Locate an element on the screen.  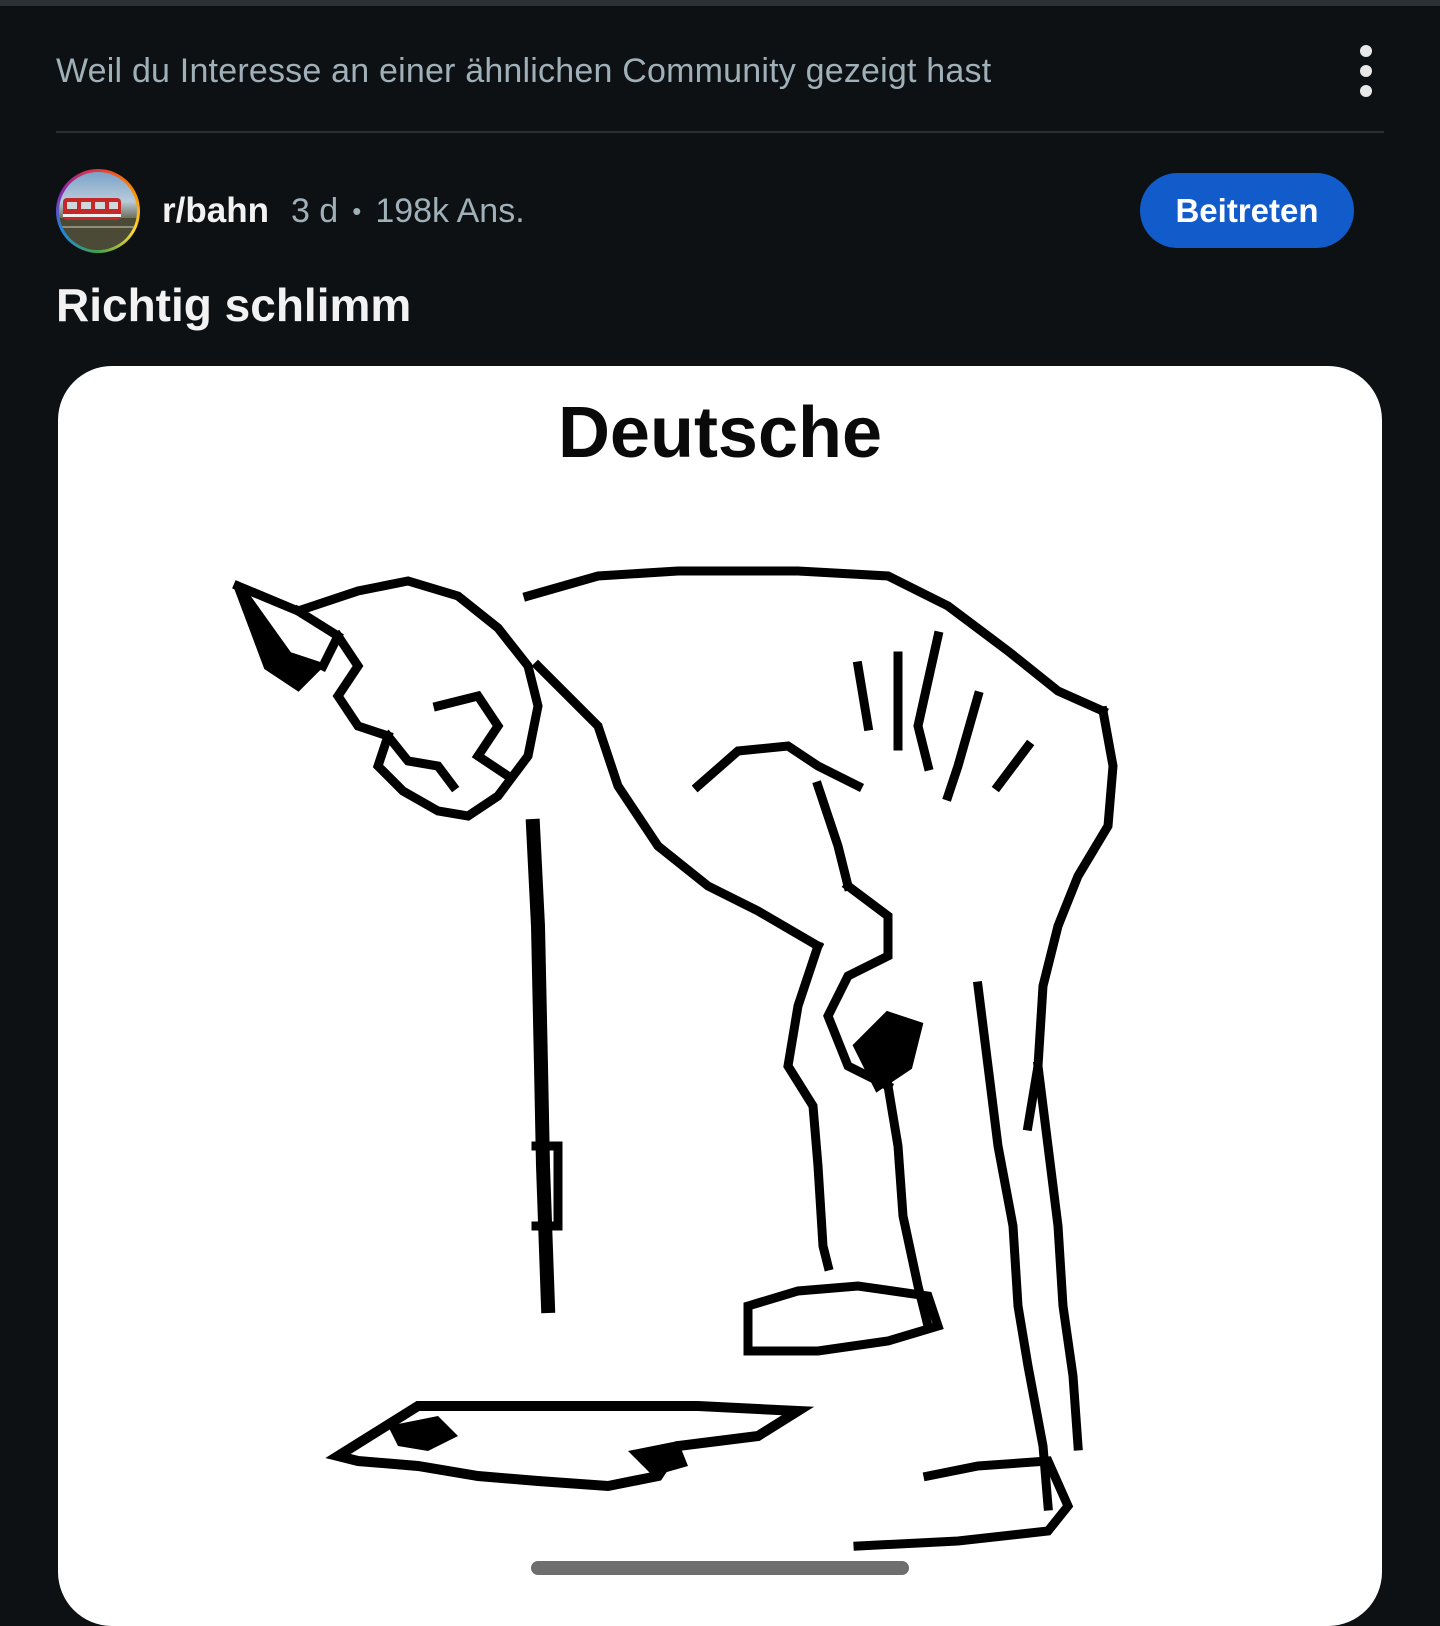
train-avatar-image is located at coordinates (98, 211).